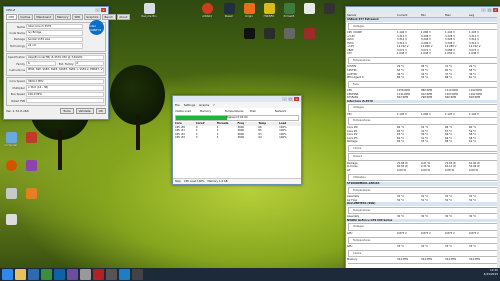 This screenshot has width=500, height=281. I want to click on desktop-icon: Prime95, so click(289, 13).